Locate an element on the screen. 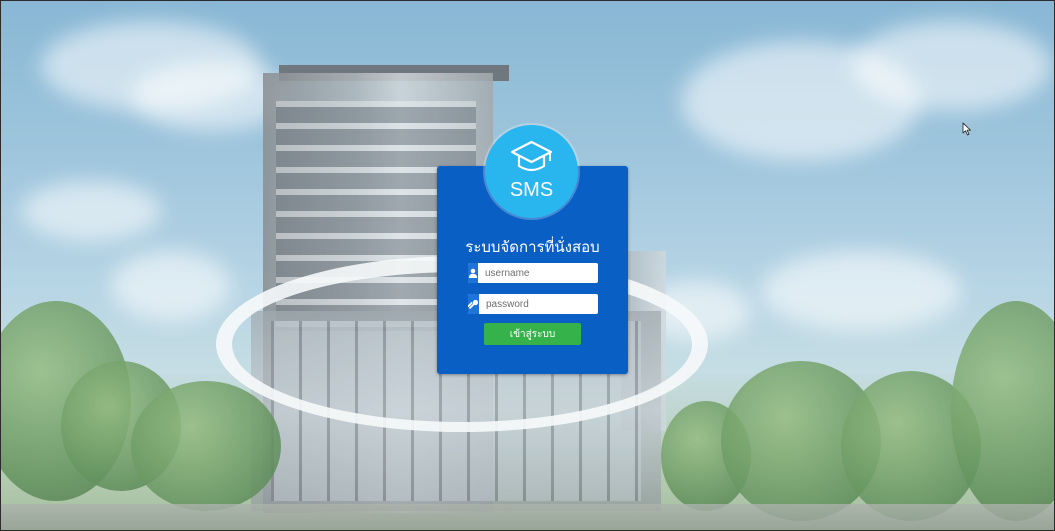 The width and height of the screenshot is (1055, 531). graduation-cap-icon is located at coordinates (531, 156).